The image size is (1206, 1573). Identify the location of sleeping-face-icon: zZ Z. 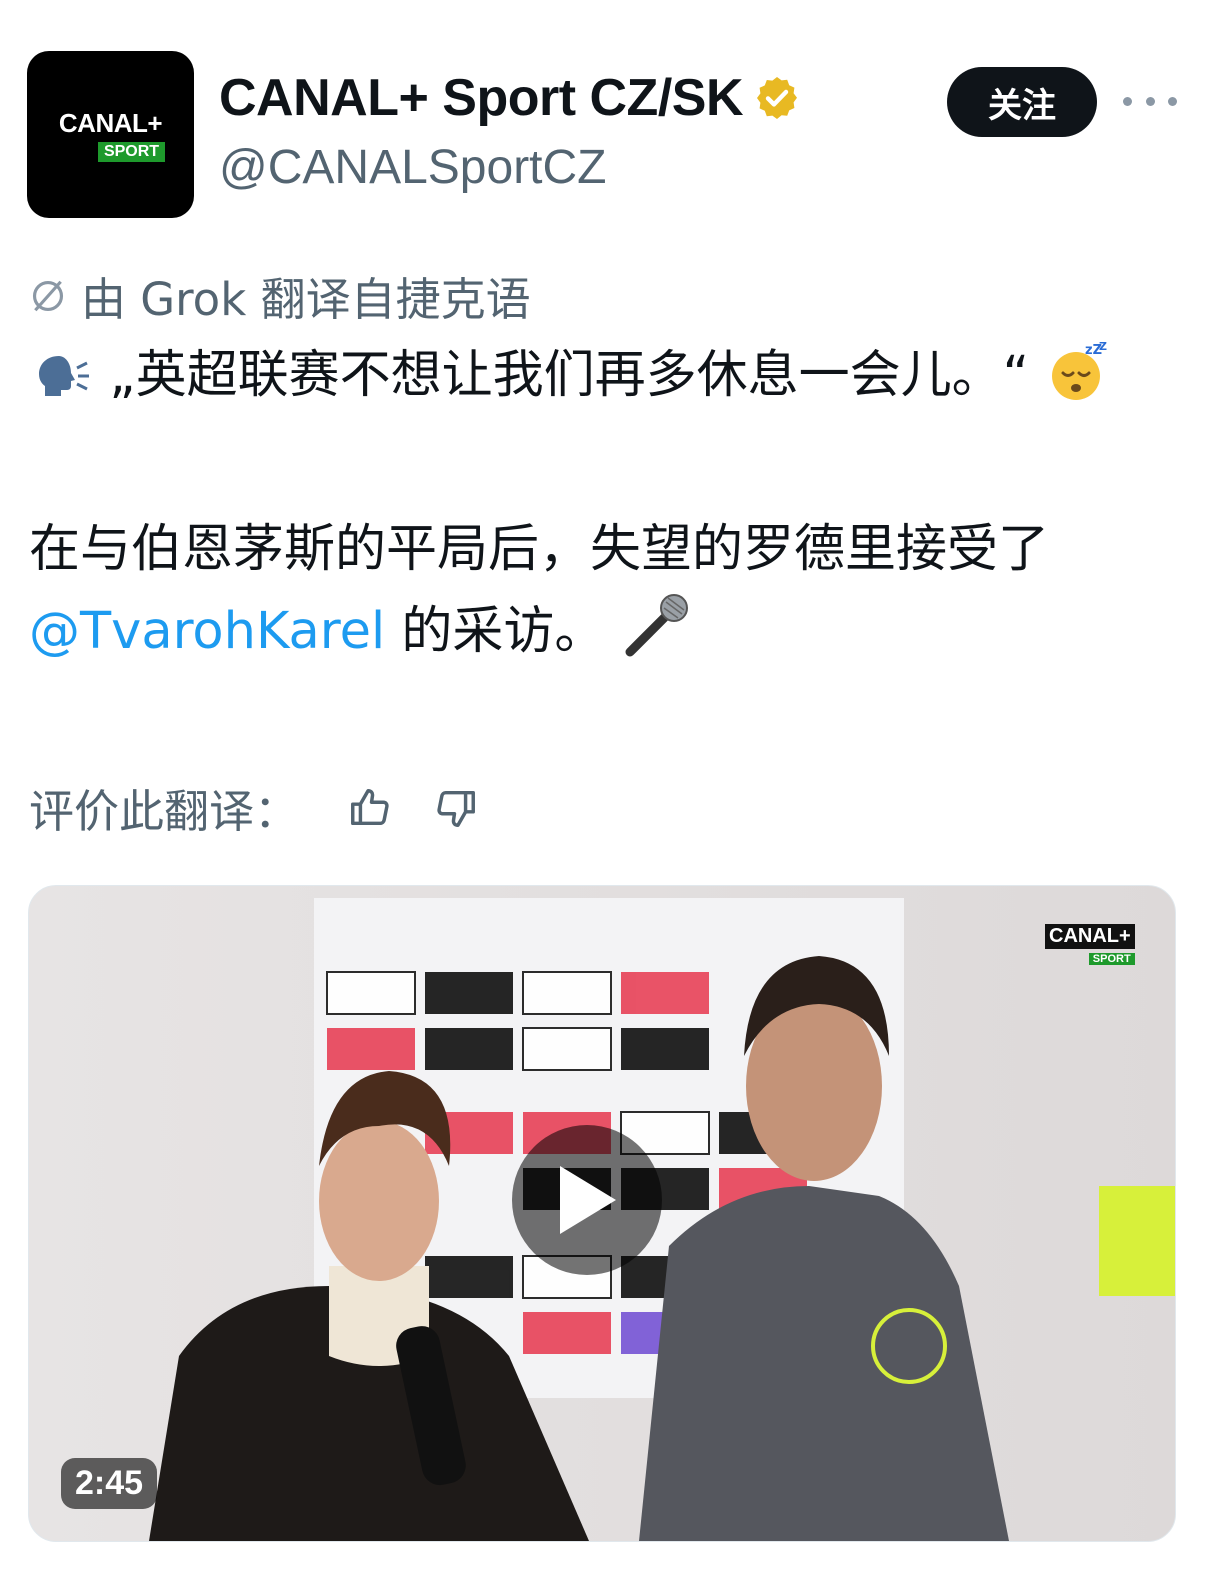
(1078, 383).